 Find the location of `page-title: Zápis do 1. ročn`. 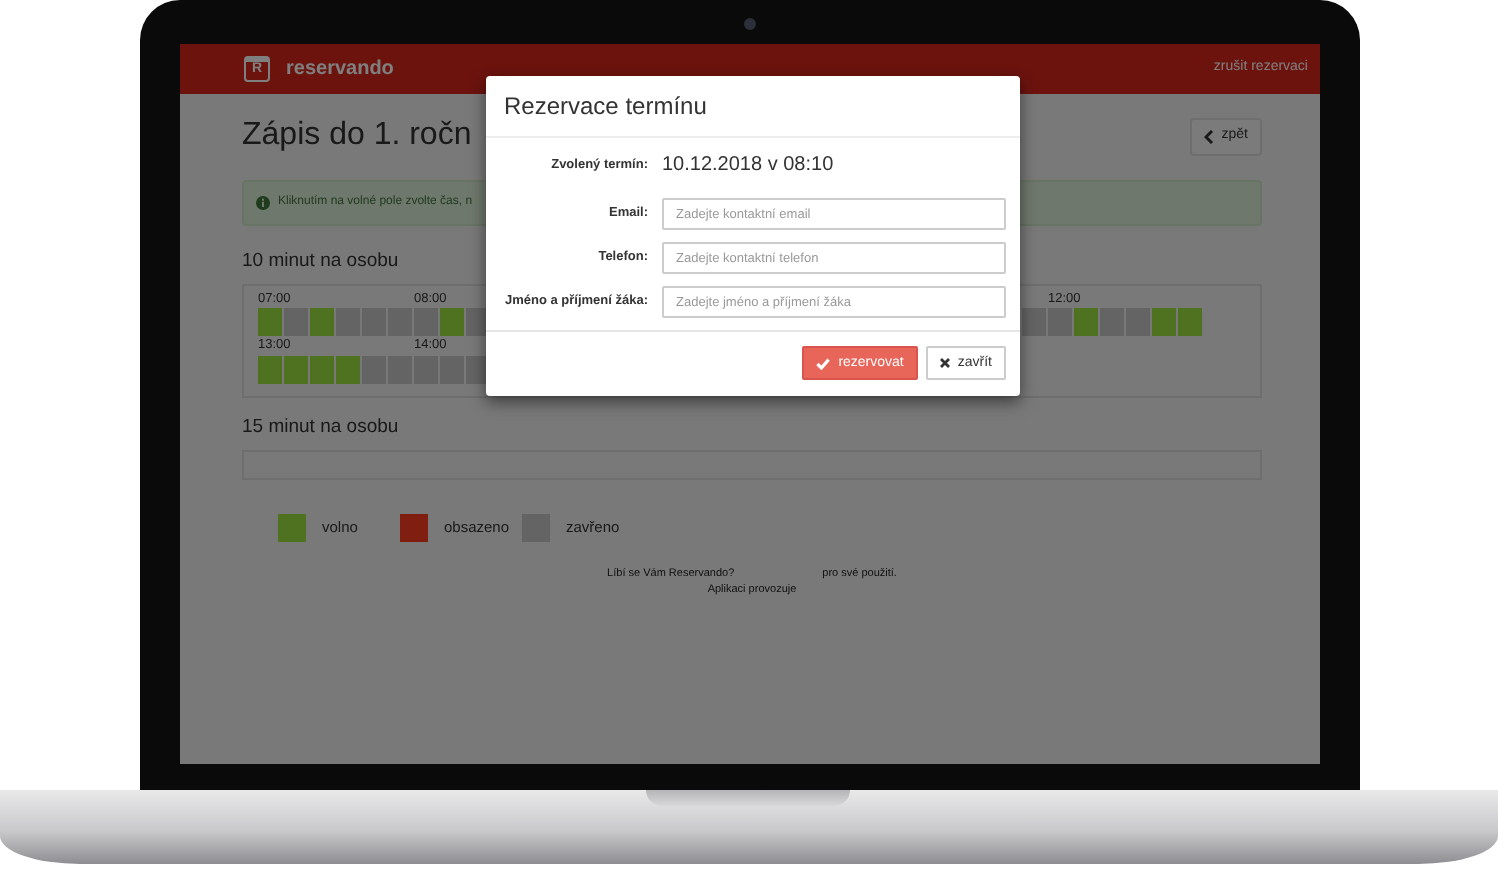

page-title: Zápis do 1. ročn is located at coordinates (357, 136).